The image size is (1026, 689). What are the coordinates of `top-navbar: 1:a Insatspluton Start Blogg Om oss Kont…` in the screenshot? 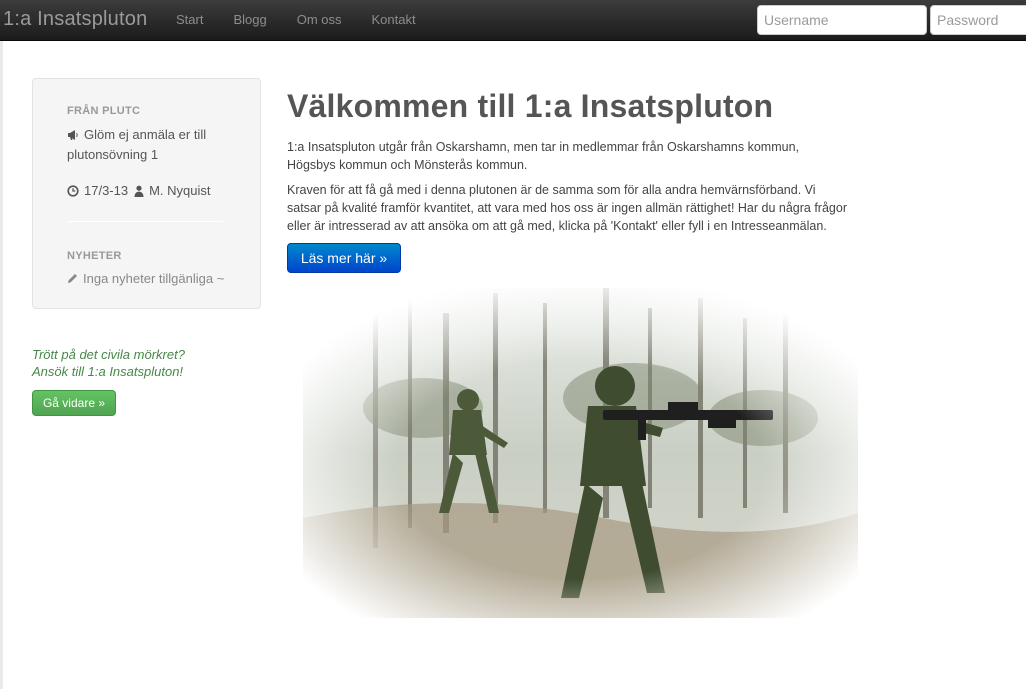 It's located at (513, 20).